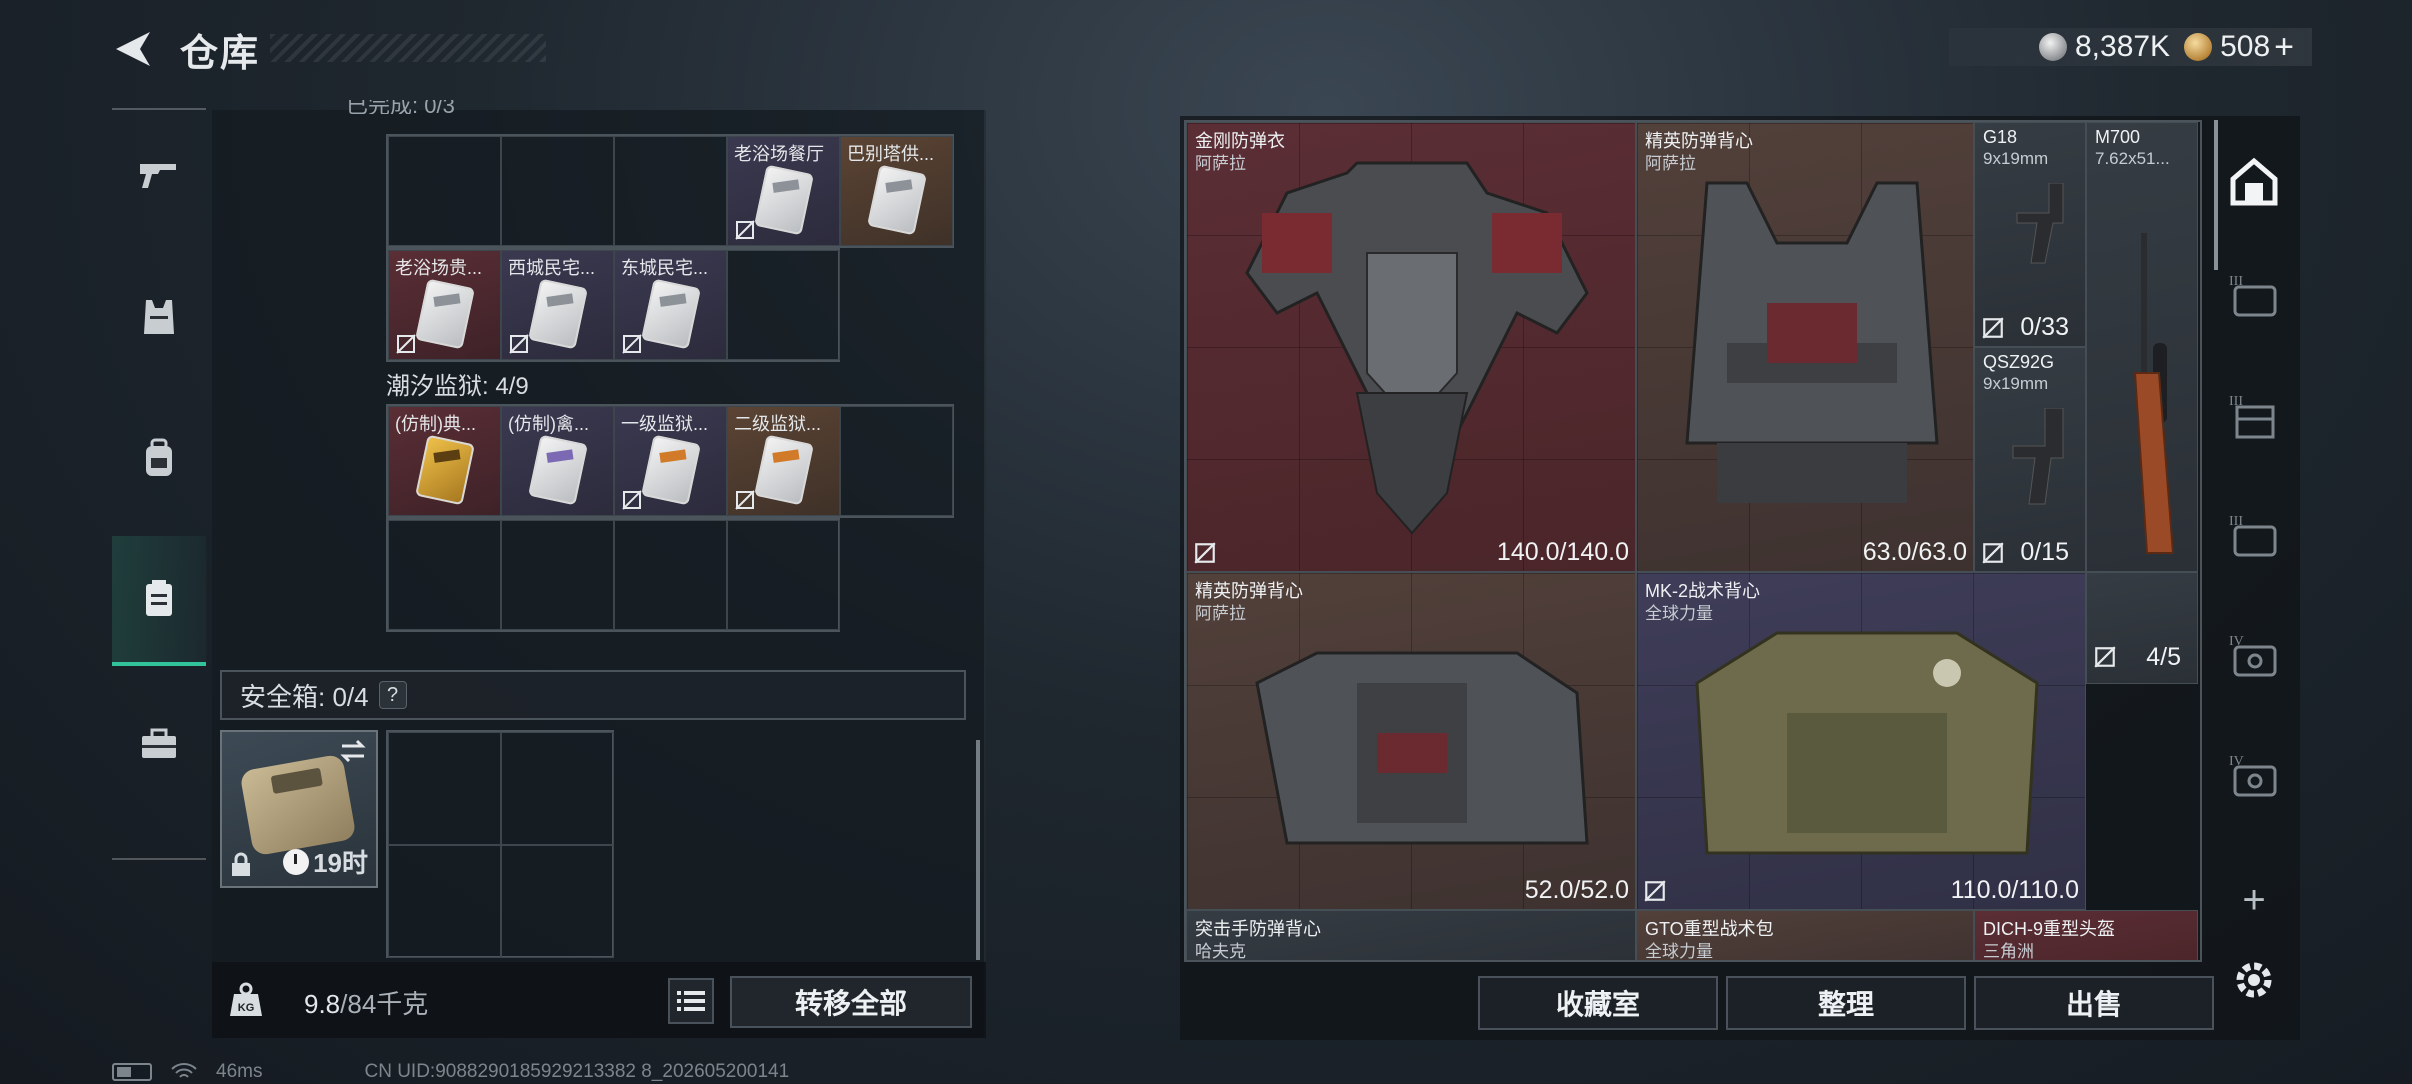 This screenshot has width=2412, height=1084. I want to click on category-toolbox, so click(159, 743).